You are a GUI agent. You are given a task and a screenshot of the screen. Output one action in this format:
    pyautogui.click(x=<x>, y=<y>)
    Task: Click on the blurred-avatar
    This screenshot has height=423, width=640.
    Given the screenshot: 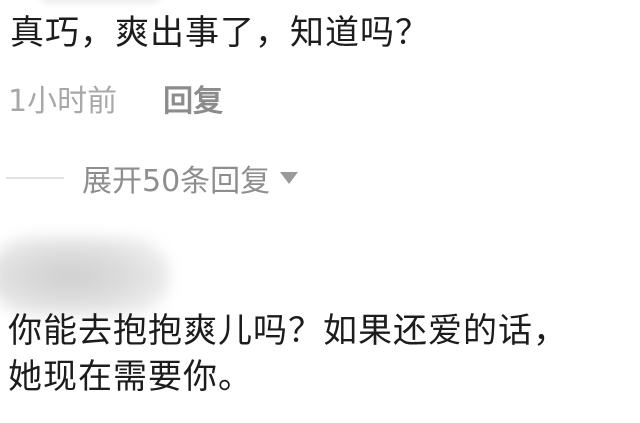 What is the action you would take?
    pyautogui.click(x=85, y=276)
    